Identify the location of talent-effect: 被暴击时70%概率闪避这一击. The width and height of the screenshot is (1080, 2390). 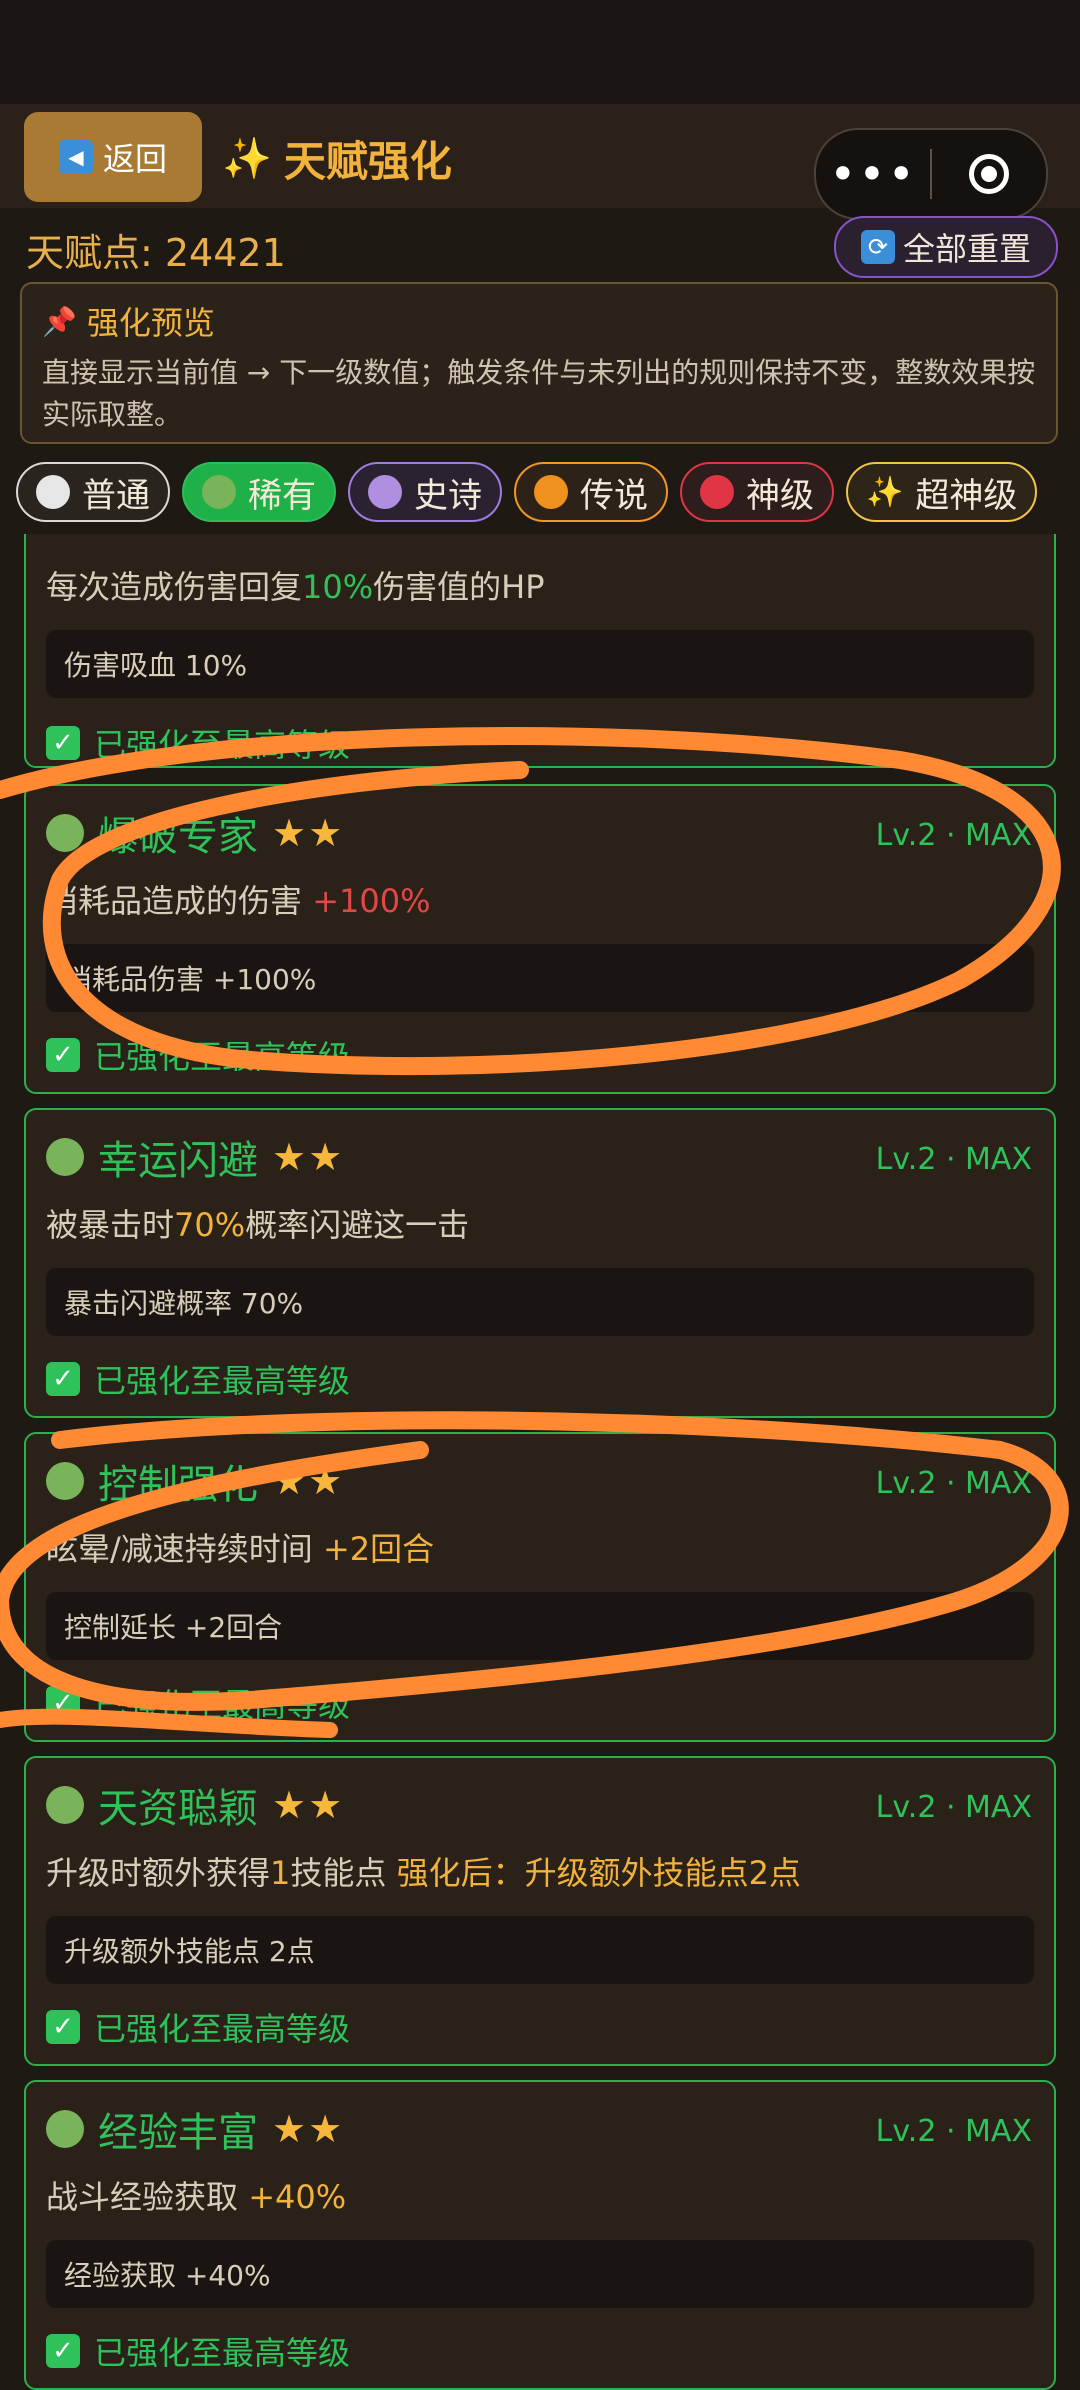
(258, 1225).